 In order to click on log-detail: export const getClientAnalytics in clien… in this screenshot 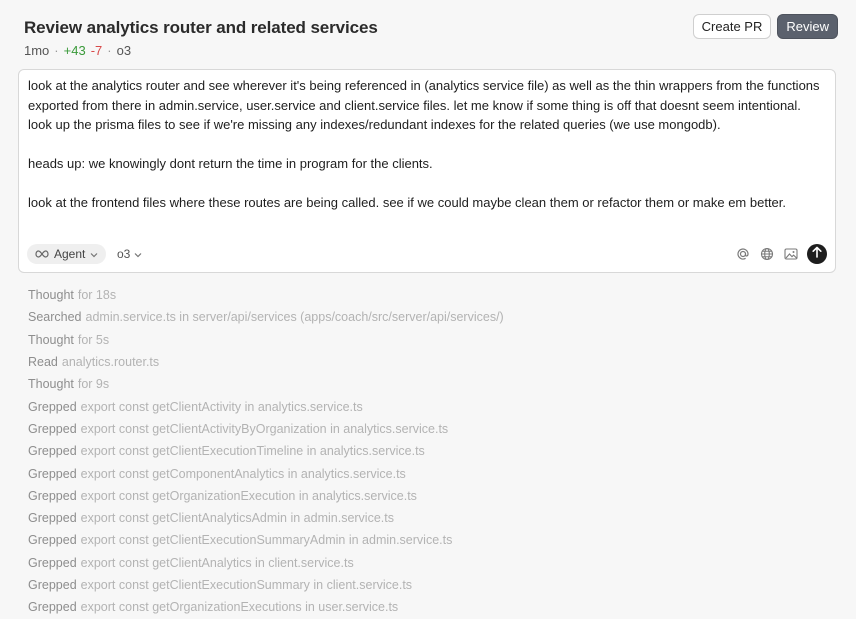, I will do `click(217, 562)`.